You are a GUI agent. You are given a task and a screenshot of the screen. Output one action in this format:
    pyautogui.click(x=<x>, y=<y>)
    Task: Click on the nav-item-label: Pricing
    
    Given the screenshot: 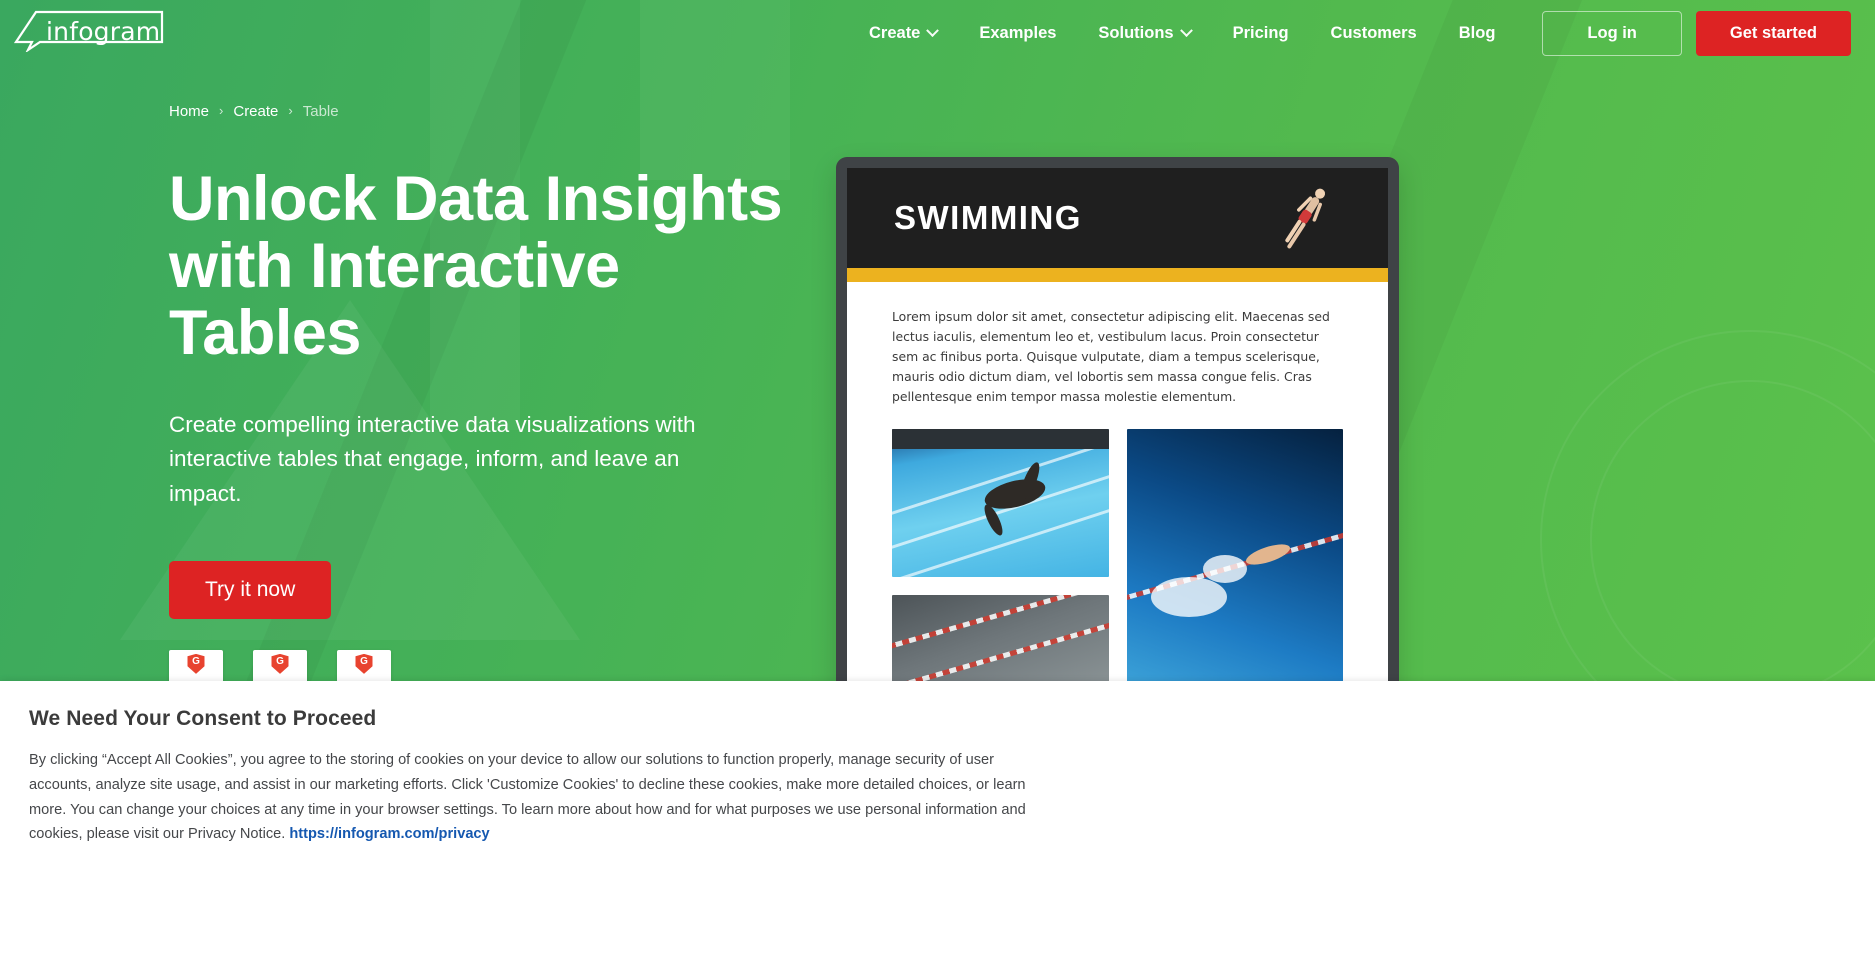 What is the action you would take?
    pyautogui.click(x=1260, y=32)
    